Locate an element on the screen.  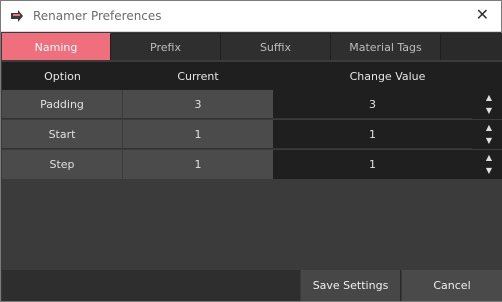
tab-bar-filler is located at coordinates (471, 46).